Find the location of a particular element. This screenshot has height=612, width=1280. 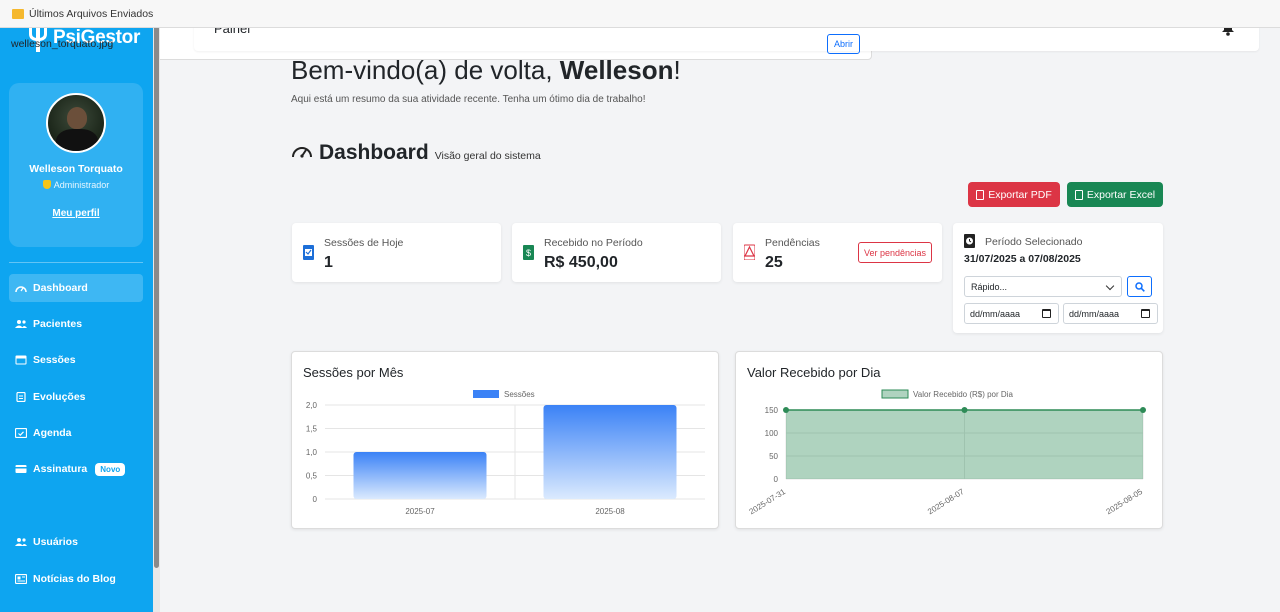

gauge-icon is located at coordinates (302, 152).